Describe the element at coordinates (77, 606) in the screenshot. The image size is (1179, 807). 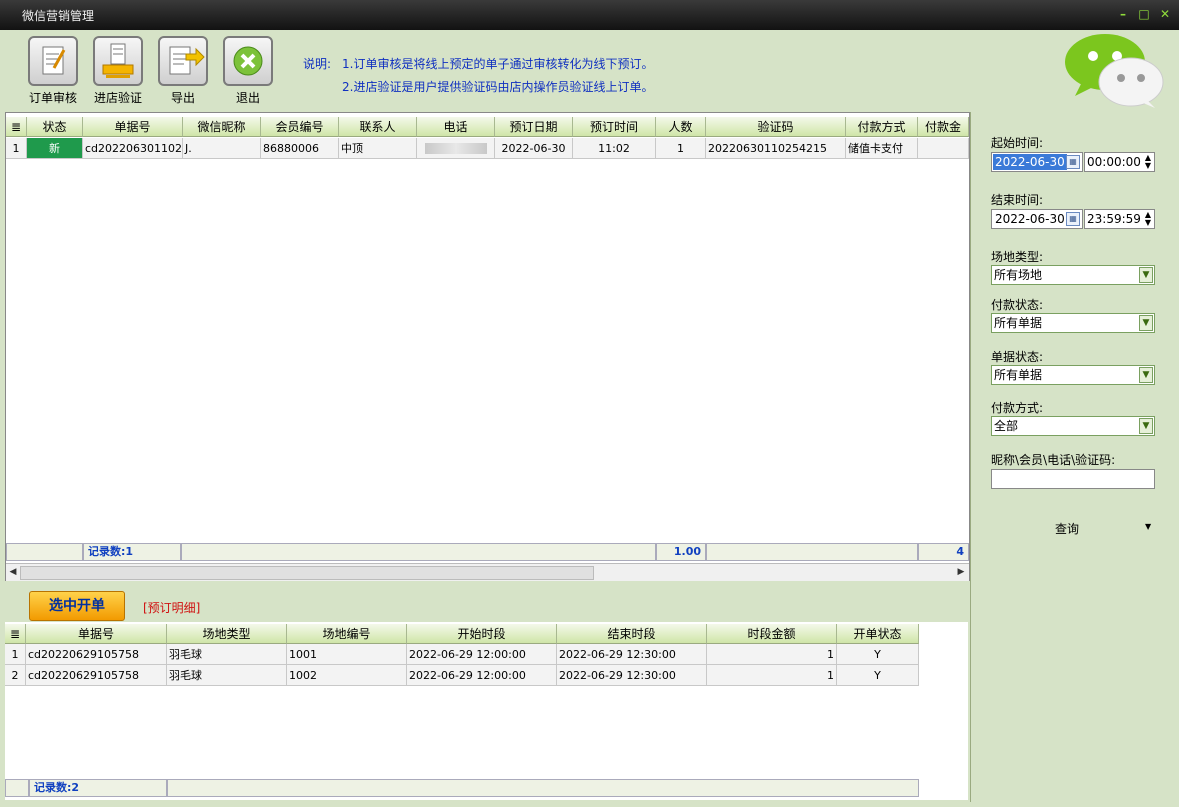
I see `open-selected-button: 选中开单` at that location.